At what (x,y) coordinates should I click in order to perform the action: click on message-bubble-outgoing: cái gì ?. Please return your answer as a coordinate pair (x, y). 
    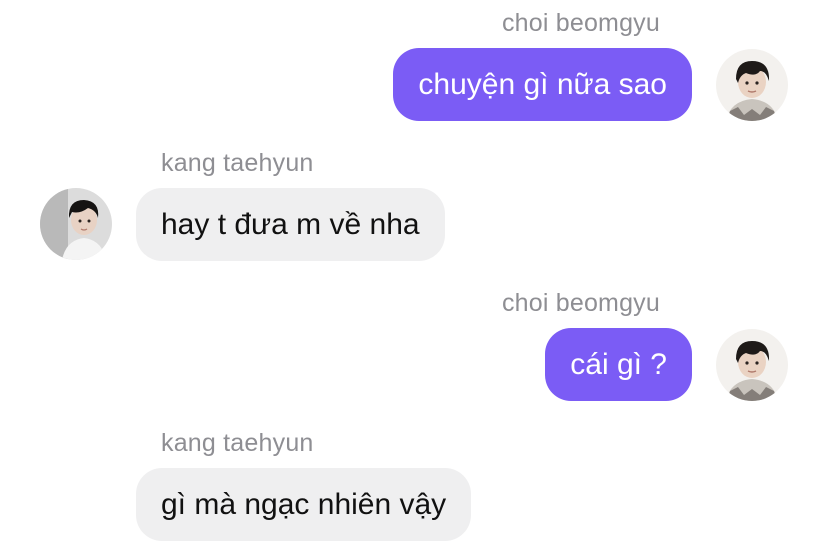
    Looking at the image, I should click on (618, 364).